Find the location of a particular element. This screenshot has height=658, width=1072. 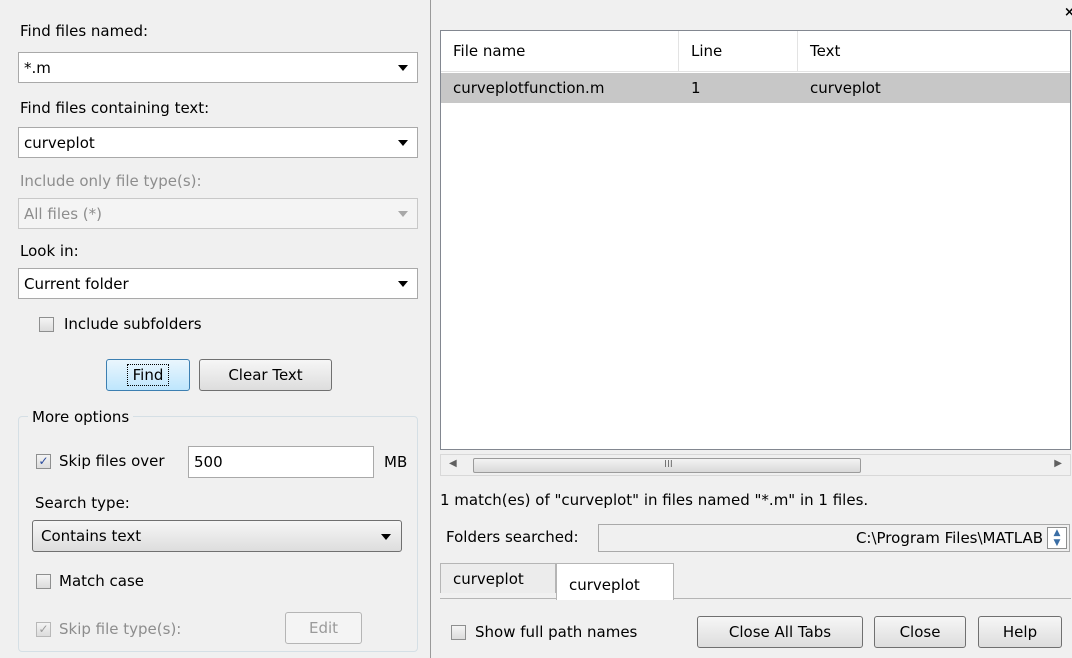

search-type-value: Contains text is located at coordinates (91, 536).